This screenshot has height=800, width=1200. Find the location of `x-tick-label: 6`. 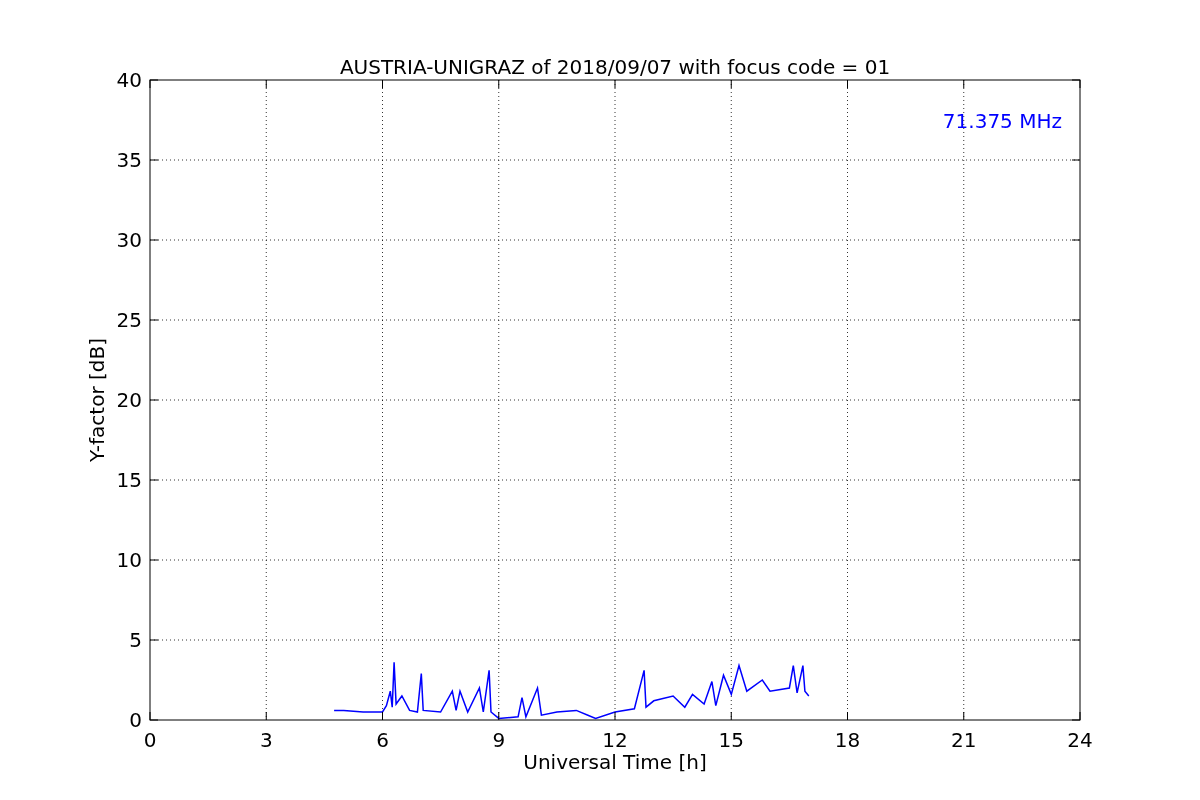

x-tick-label: 6 is located at coordinates (382, 740).